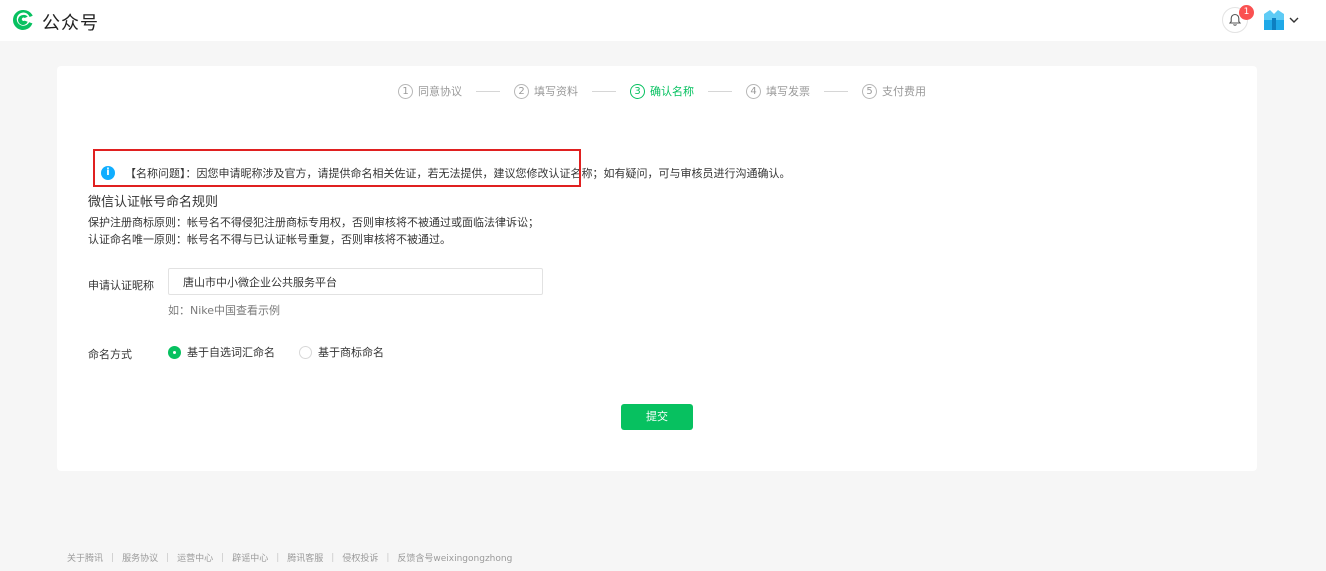 The image size is (1326, 571). I want to click on step-number: 1, so click(405, 91).